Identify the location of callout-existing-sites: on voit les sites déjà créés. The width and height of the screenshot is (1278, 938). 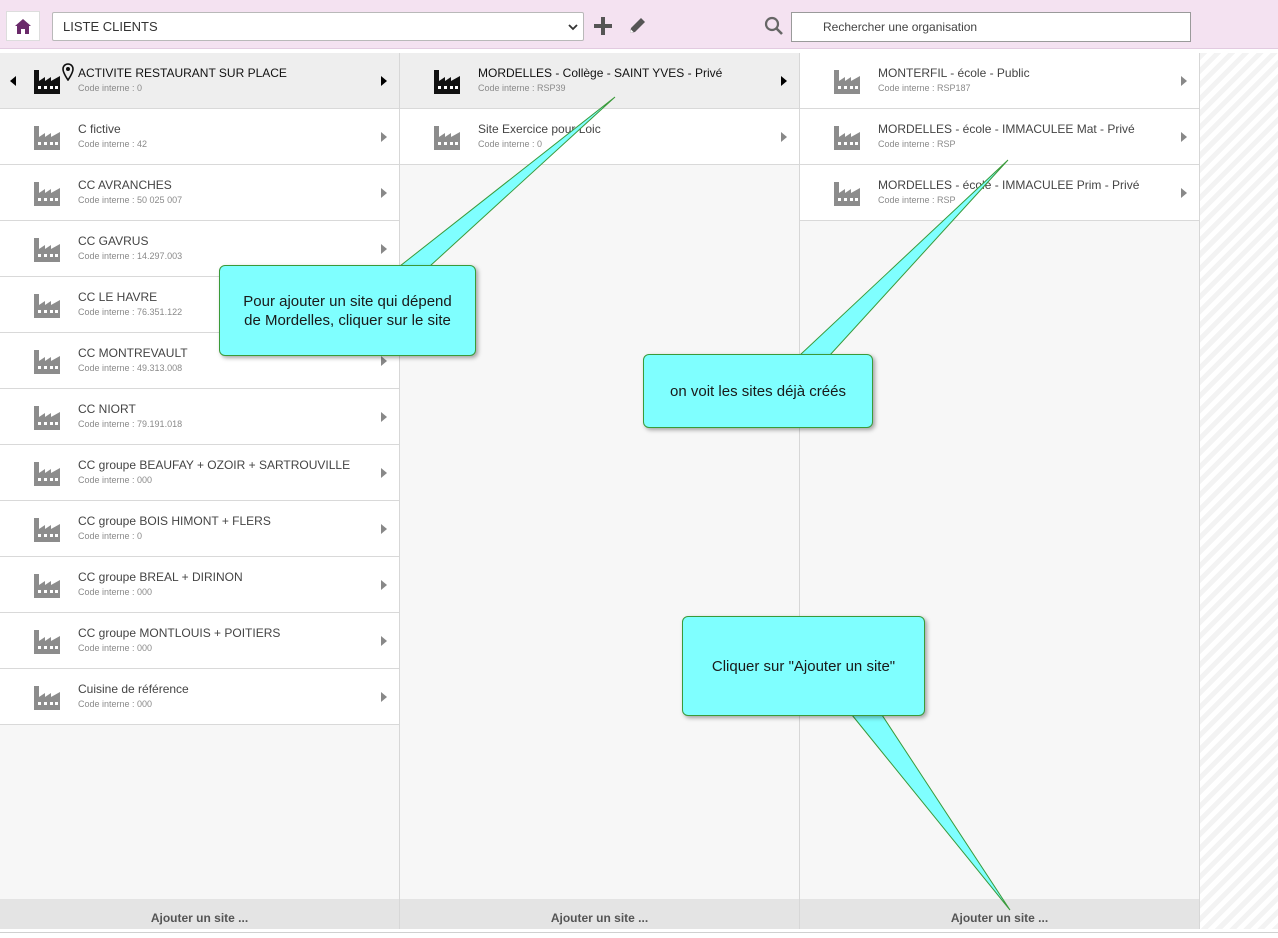
(758, 391).